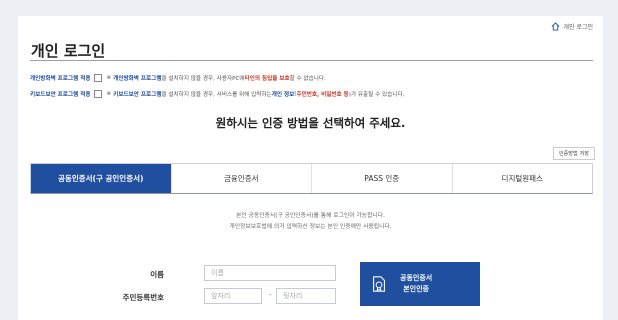 Image resolution: width=618 pixels, height=320 pixels. What do you see at coordinates (68, 51) in the screenshot?
I see `page-title: 개인 로그인` at bounding box center [68, 51].